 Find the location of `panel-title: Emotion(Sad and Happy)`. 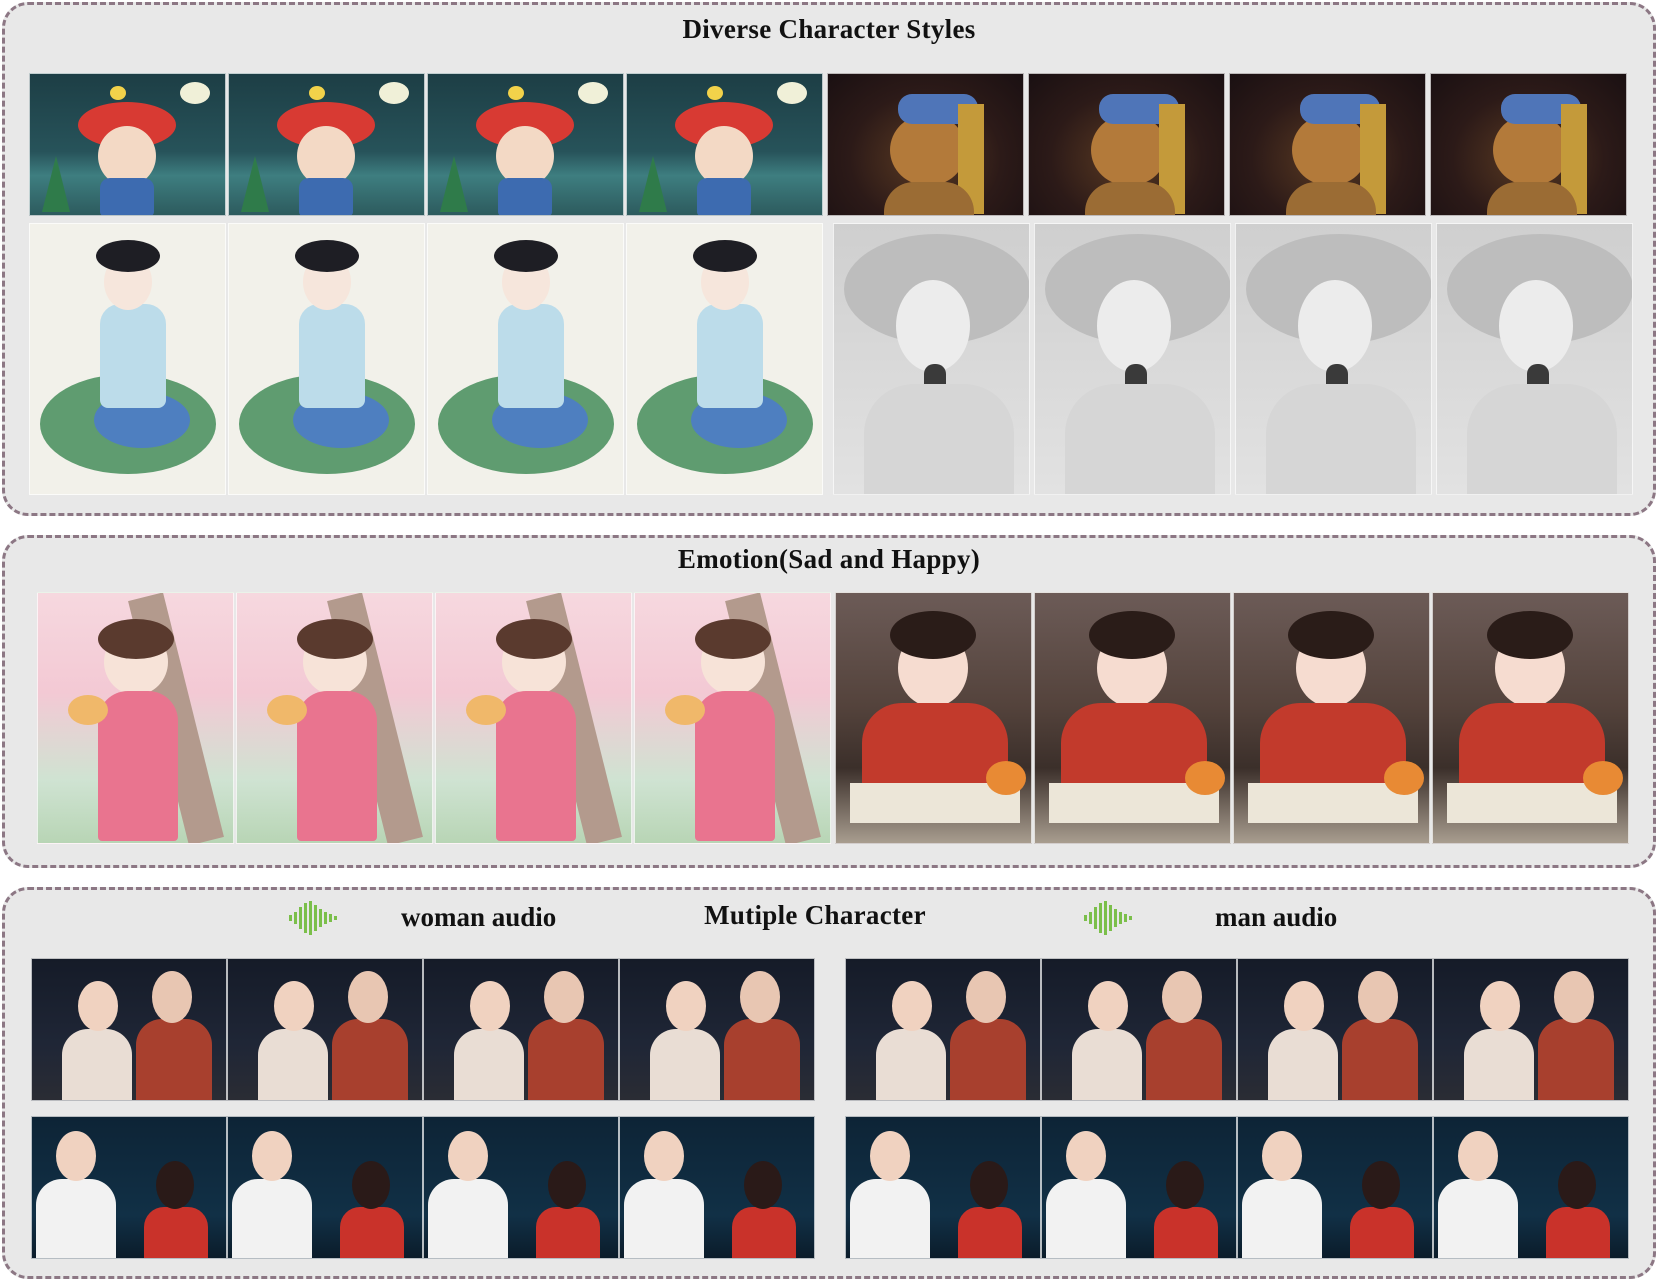

panel-title: Emotion(Sad and Happy) is located at coordinates (829, 559).